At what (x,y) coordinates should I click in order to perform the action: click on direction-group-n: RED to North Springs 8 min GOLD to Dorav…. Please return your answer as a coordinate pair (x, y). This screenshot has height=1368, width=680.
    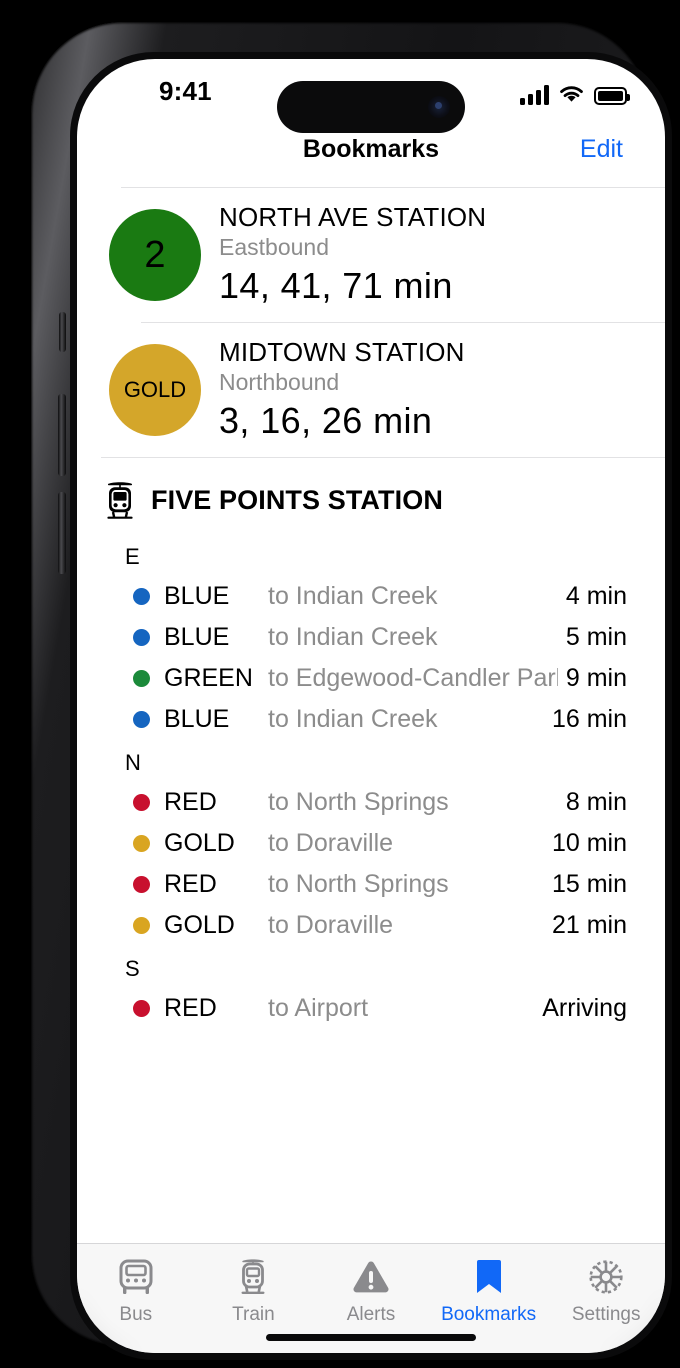
    Looking at the image, I should click on (371, 864).